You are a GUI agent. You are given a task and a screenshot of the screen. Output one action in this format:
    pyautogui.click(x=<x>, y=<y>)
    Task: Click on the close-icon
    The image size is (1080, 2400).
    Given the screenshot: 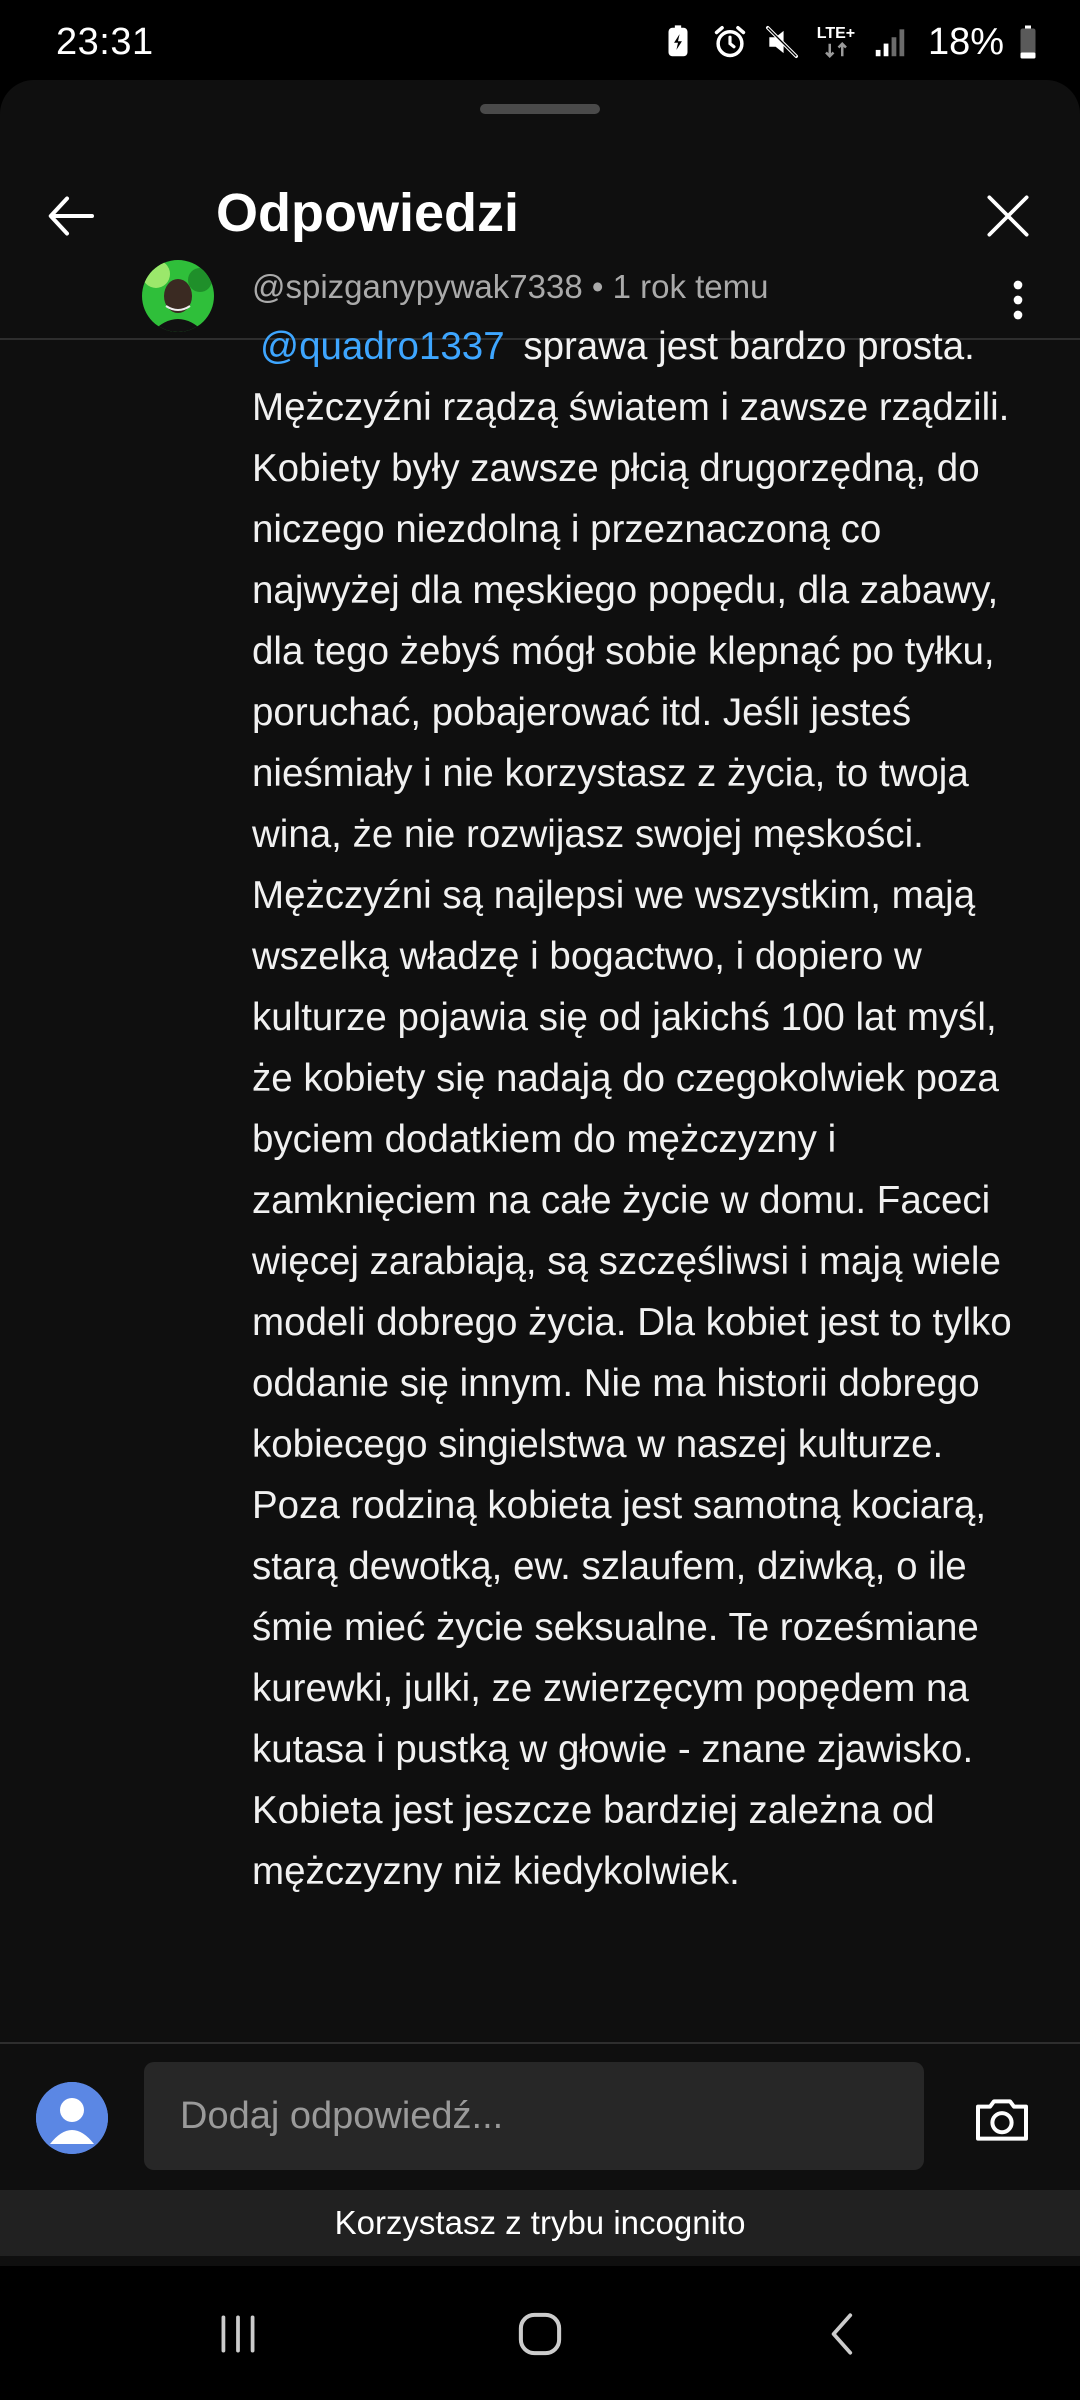 What is the action you would take?
    pyautogui.click(x=1008, y=216)
    